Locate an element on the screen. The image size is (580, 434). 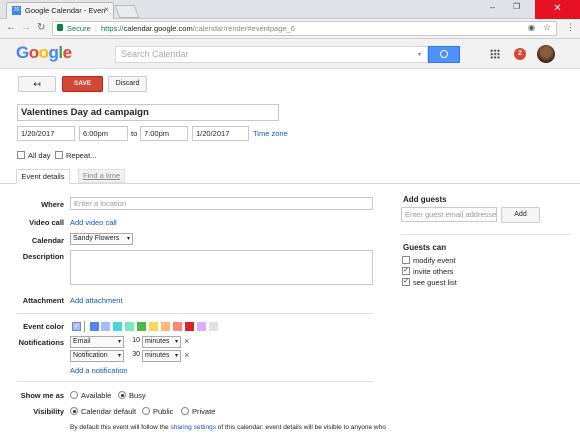
guest-email-input: Enter guest email addresses is located at coordinates (449, 214).